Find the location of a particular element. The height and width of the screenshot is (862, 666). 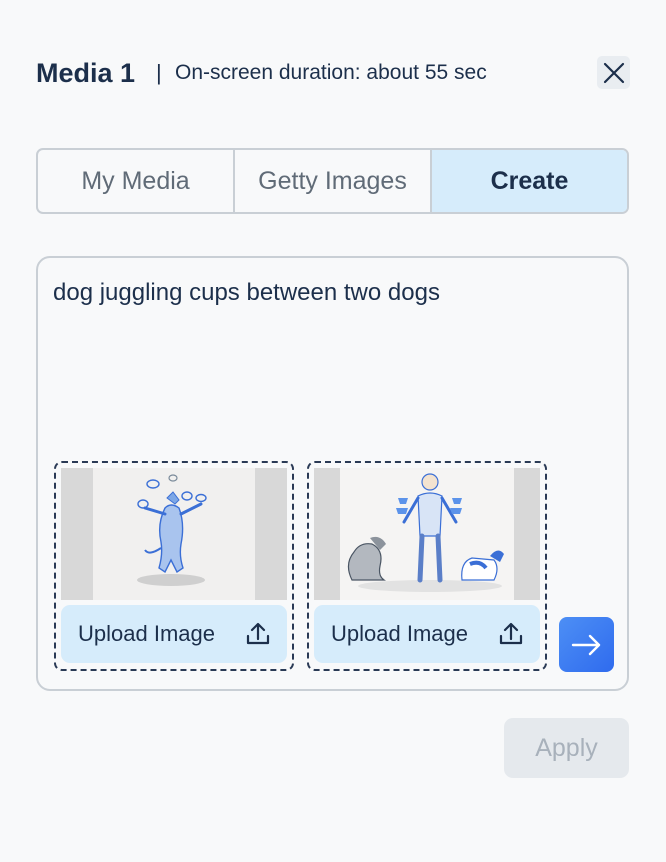

upload-image-button-1: Upload Image is located at coordinates (174, 634).